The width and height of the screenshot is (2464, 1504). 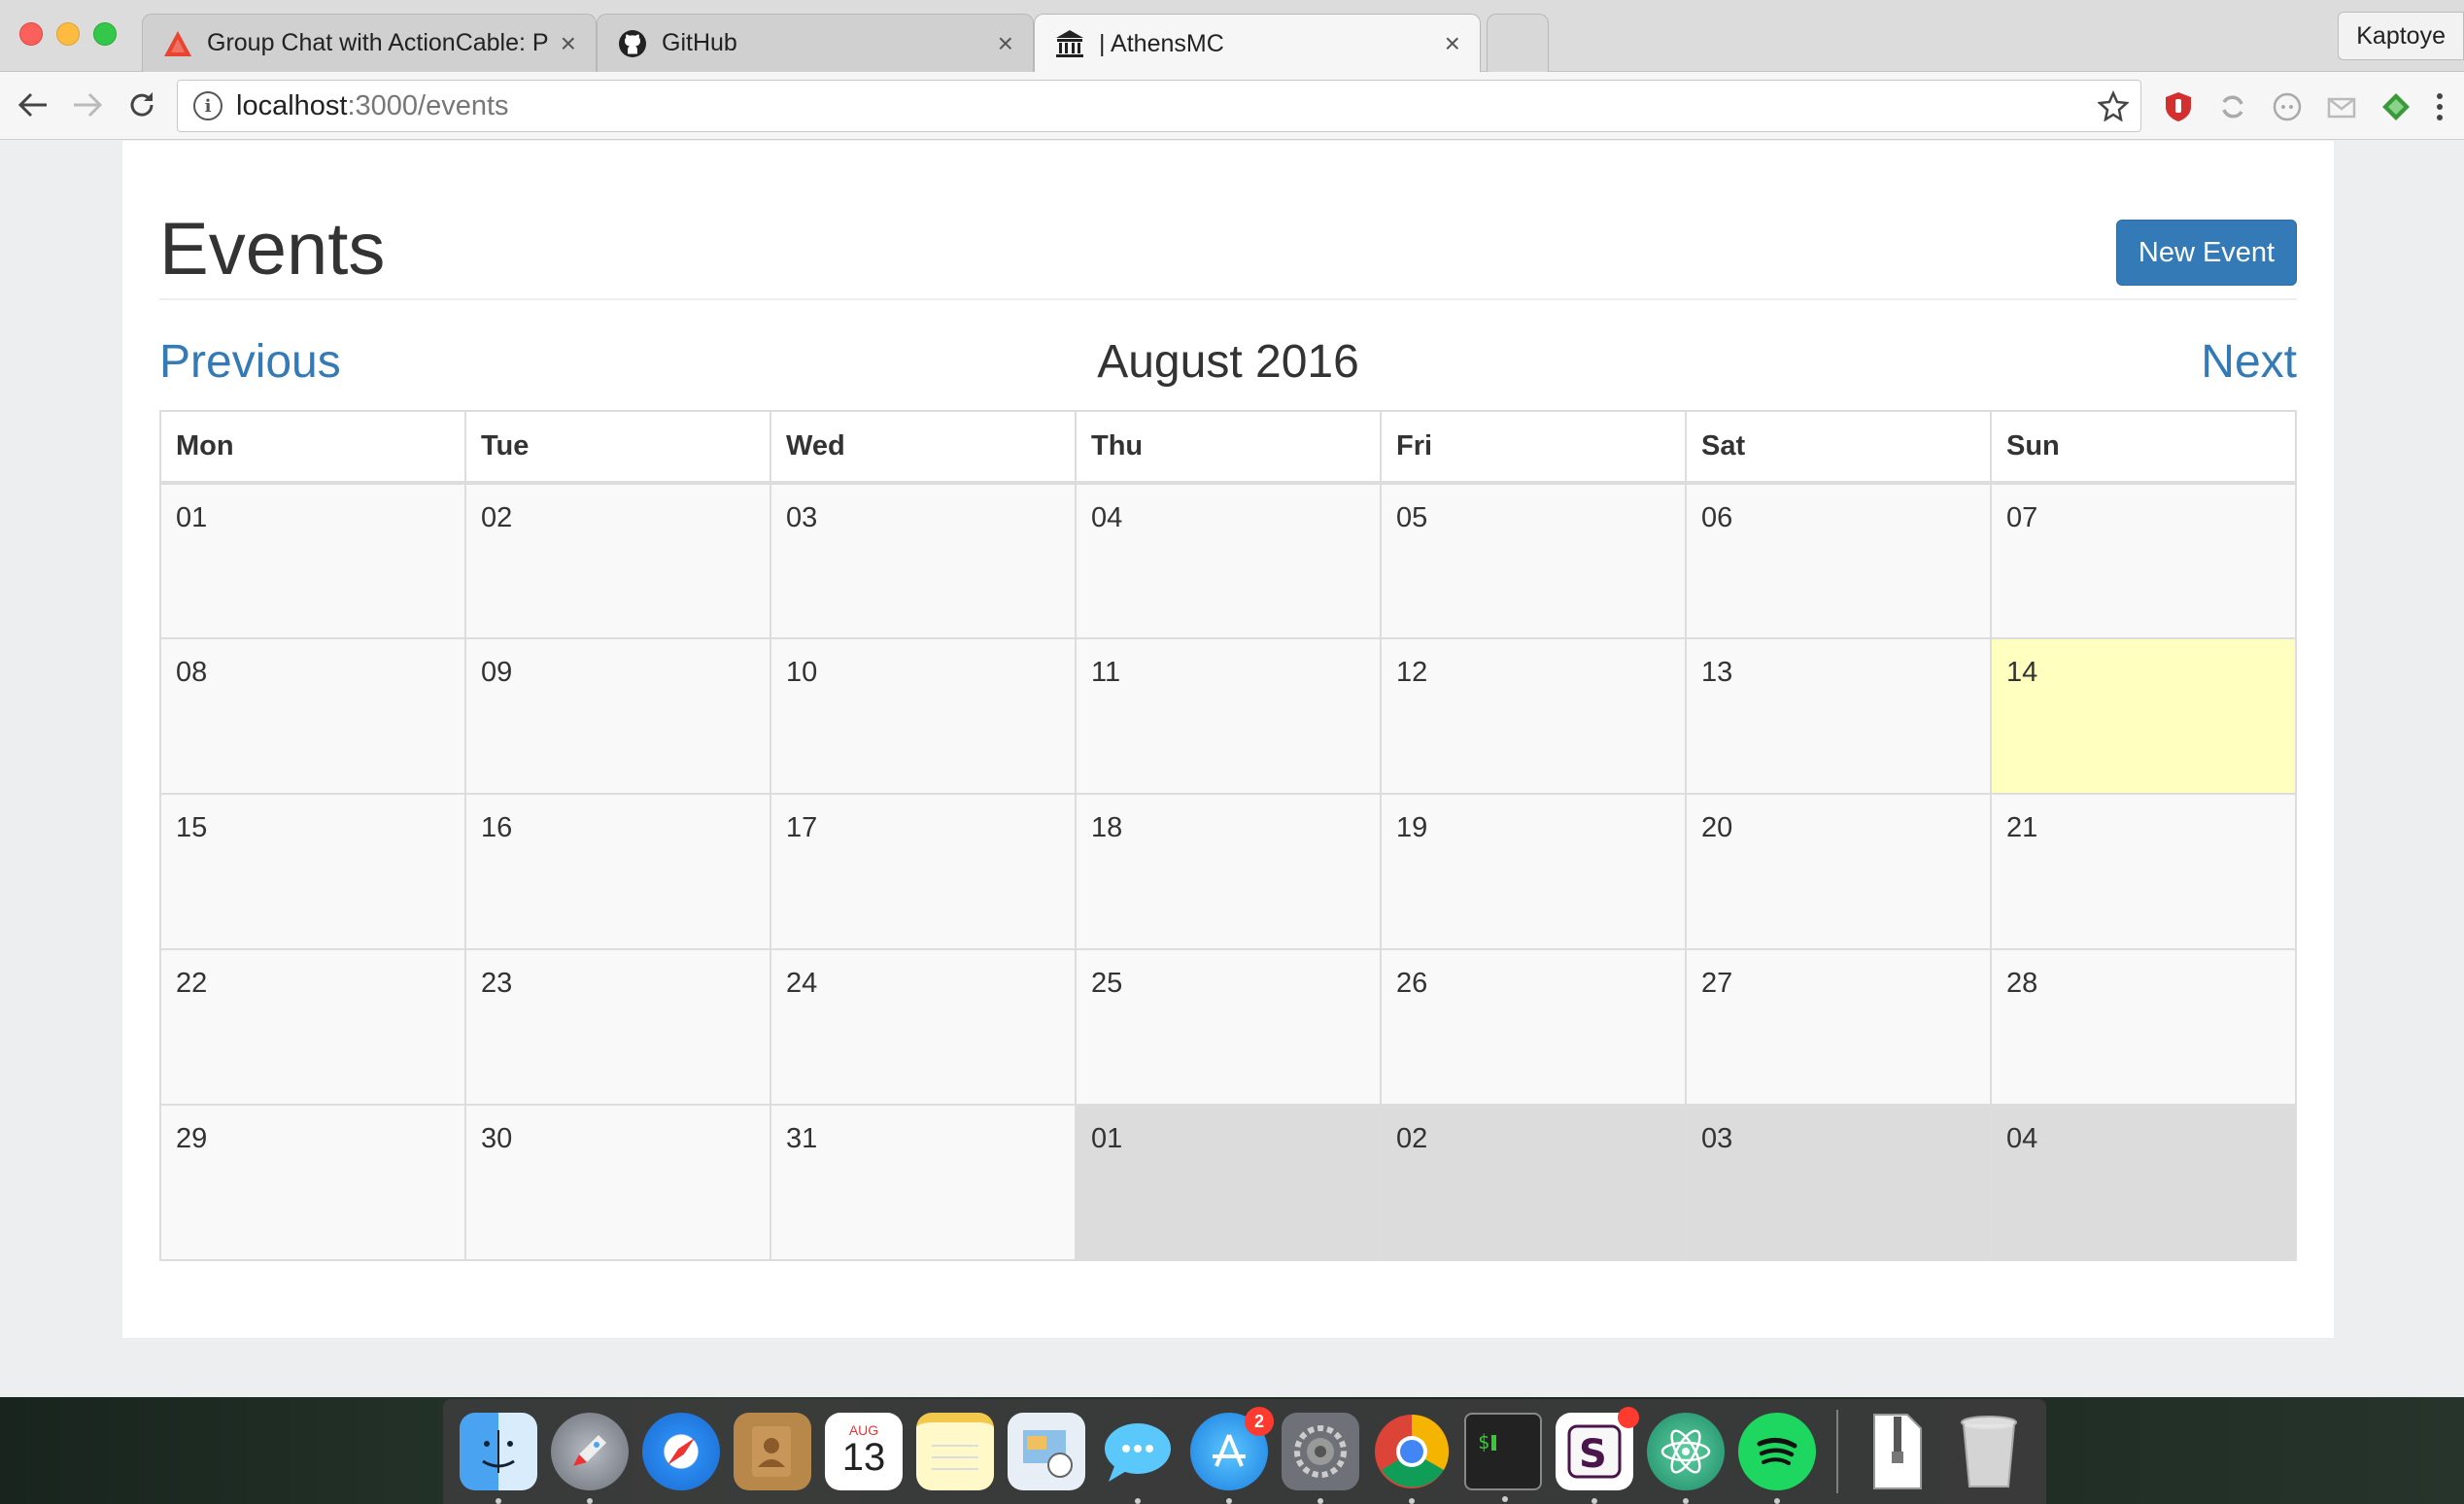 What do you see at coordinates (923, 561) in the screenshot?
I see `day-cell: 03` at bounding box center [923, 561].